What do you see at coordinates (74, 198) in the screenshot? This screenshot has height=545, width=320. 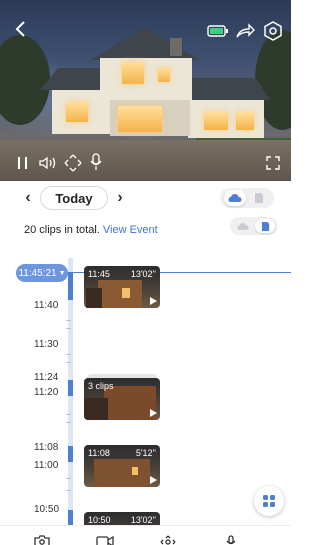 I see `date-selector: Today` at bounding box center [74, 198].